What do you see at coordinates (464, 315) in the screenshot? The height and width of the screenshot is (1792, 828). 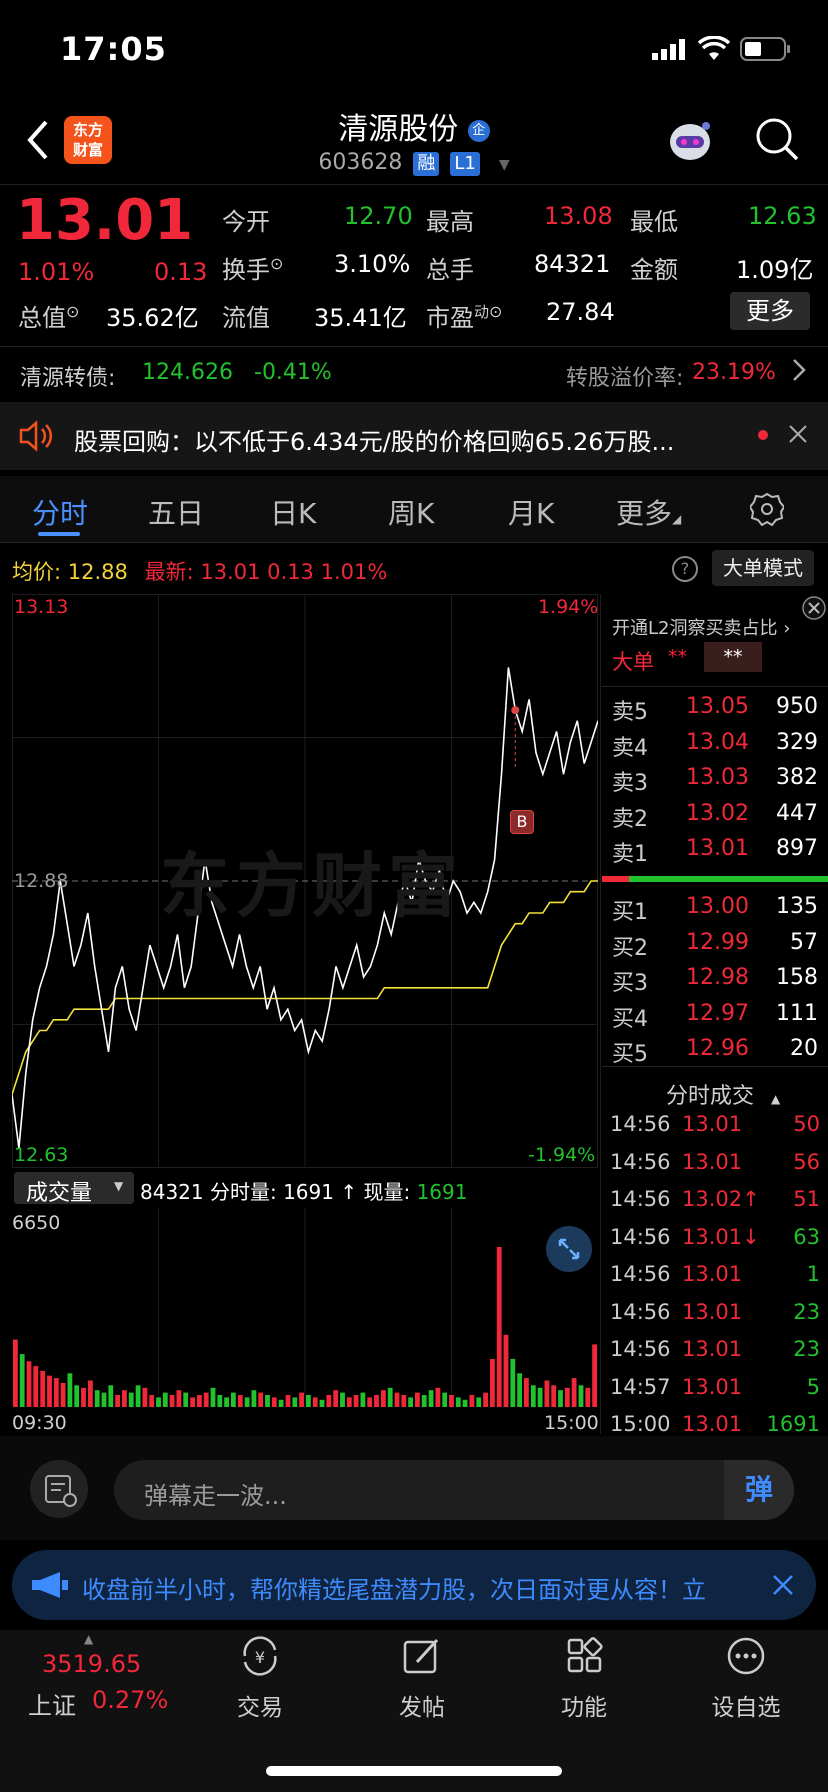 I see `pe-label: 市盈动⊙` at bounding box center [464, 315].